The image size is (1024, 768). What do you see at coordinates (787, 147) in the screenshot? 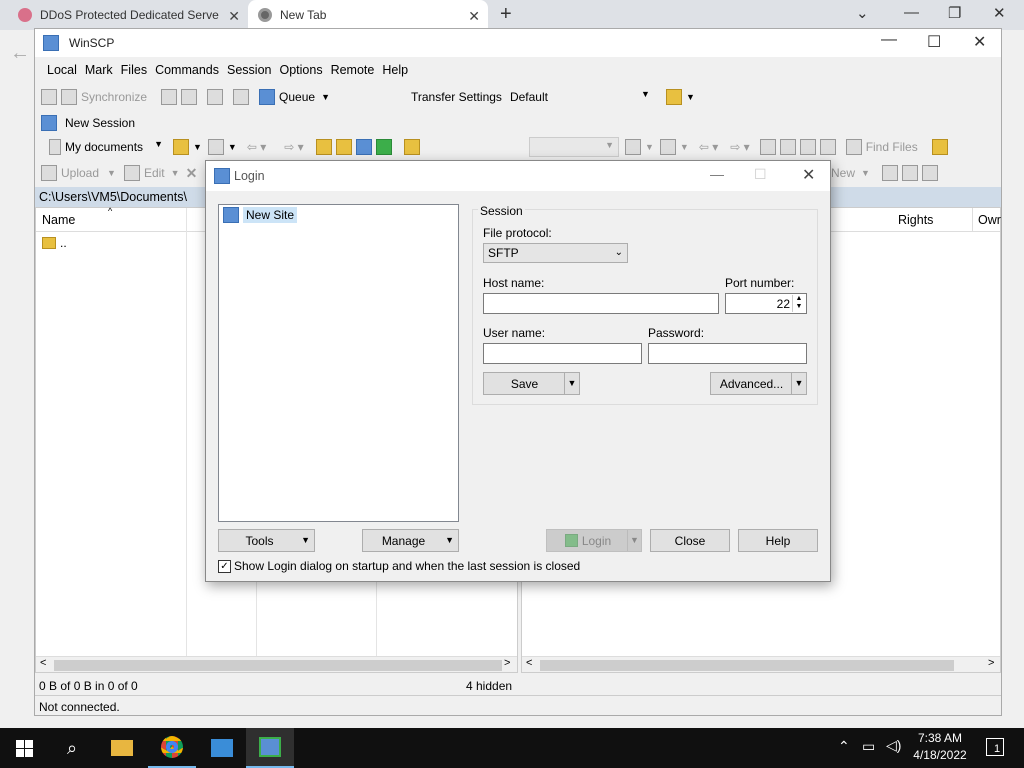
I see `root-directory-icon` at bounding box center [787, 147].